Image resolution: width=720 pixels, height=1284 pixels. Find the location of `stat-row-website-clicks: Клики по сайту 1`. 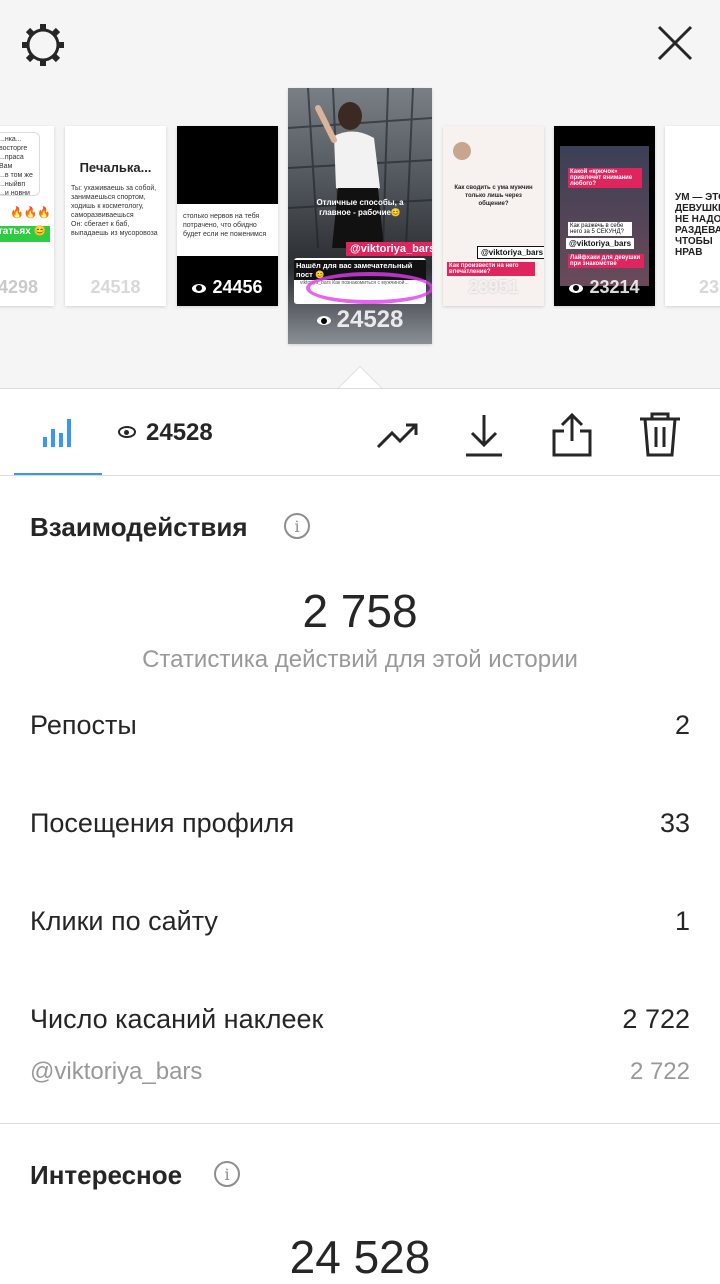

stat-row-website-clicks: Клики по сайту 1 is located at coordinates (360, 921).